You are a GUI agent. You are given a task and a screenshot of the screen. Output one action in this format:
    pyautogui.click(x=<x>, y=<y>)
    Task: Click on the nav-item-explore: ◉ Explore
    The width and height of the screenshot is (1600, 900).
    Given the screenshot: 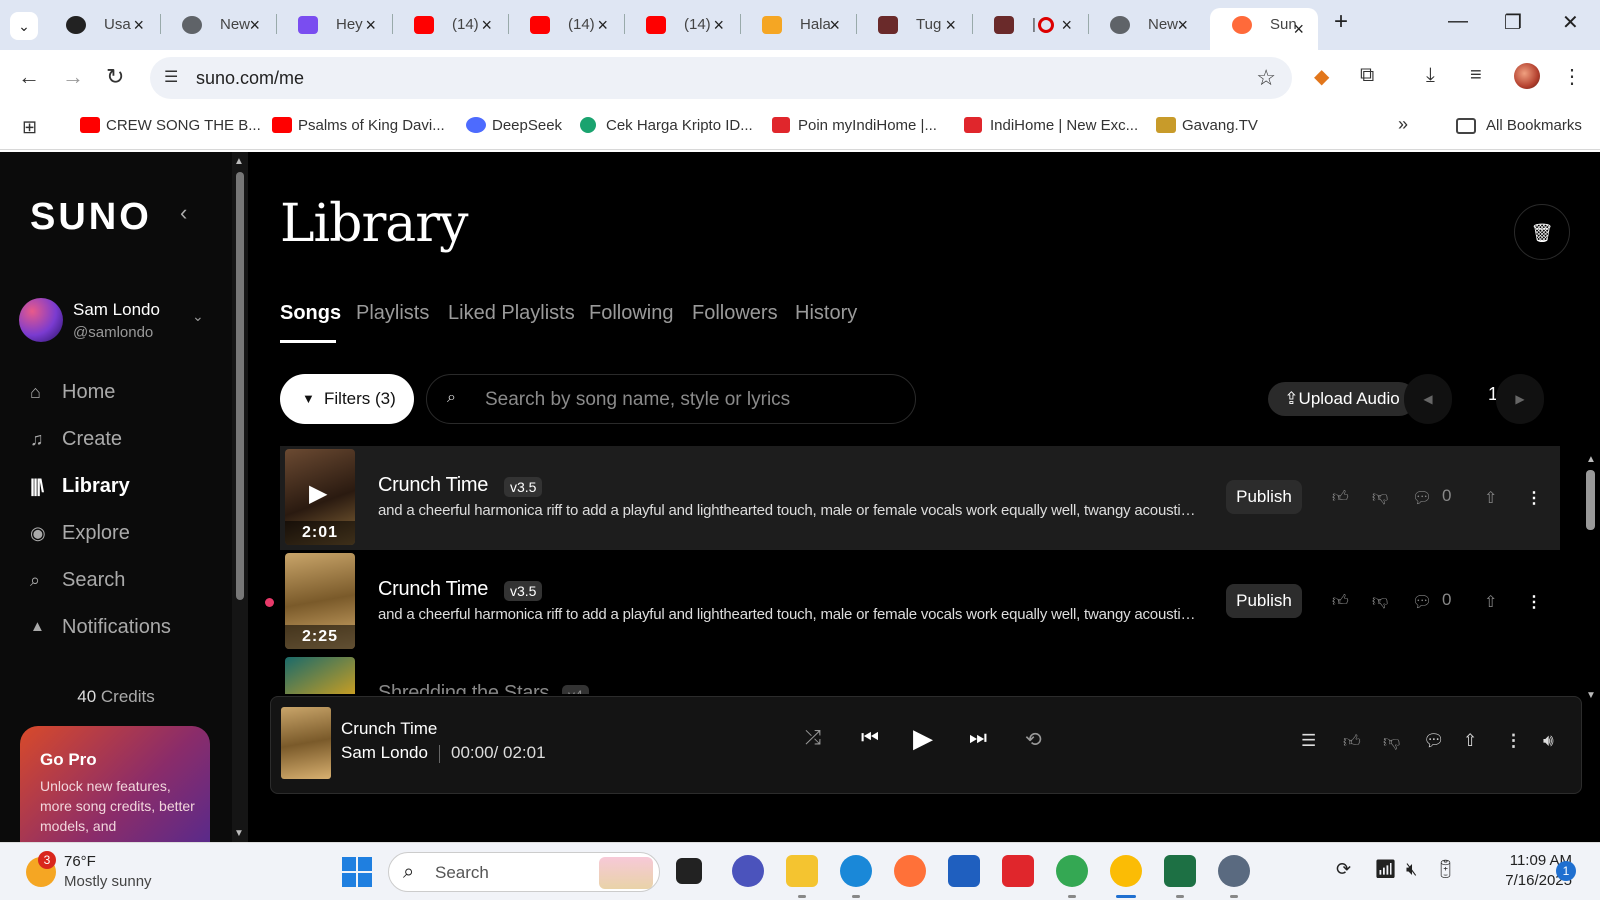 What is the action you would take?
    pyautogui.click(x=80, y=533)
    